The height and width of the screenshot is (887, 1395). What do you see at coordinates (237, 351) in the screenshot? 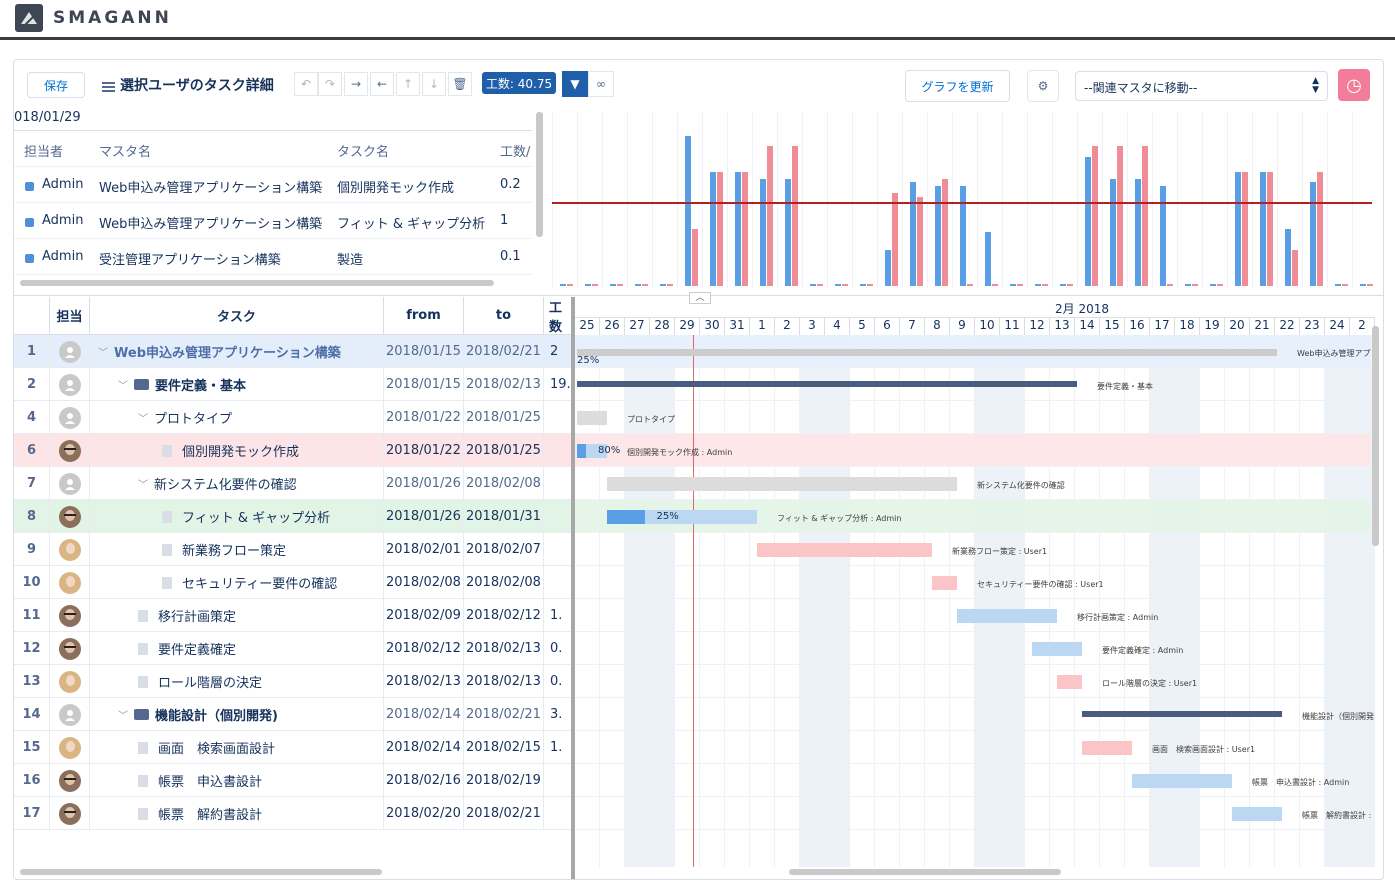
I see `task-name-cell: ﹀ Web申込み管理アプリケーション構築` at bounding box center [237, 351].